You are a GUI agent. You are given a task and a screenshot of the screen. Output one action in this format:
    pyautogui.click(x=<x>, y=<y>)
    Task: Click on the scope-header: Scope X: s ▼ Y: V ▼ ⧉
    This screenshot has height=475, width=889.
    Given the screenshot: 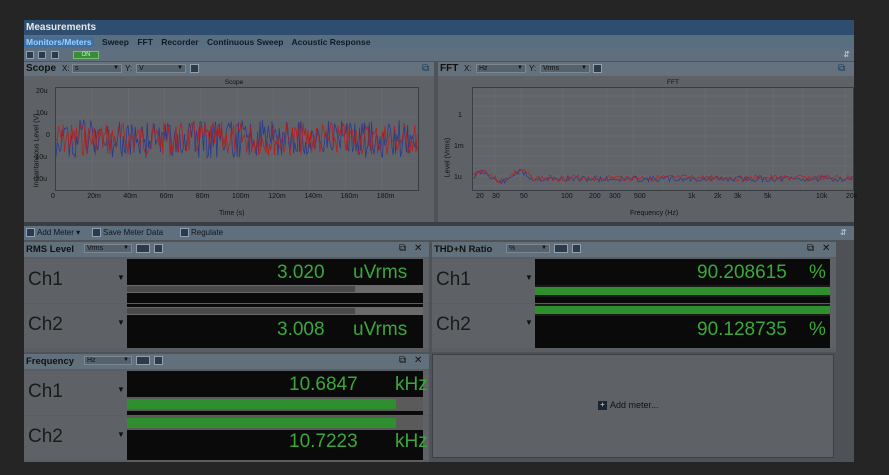 What is the action you would take?
    pyautogui.click(x=229, y=69)
    